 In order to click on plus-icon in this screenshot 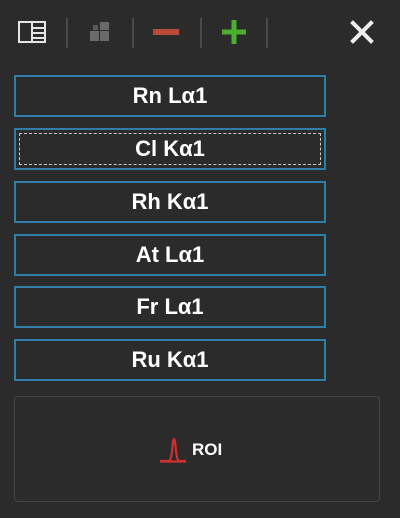, I will do `click(234, 32)`.